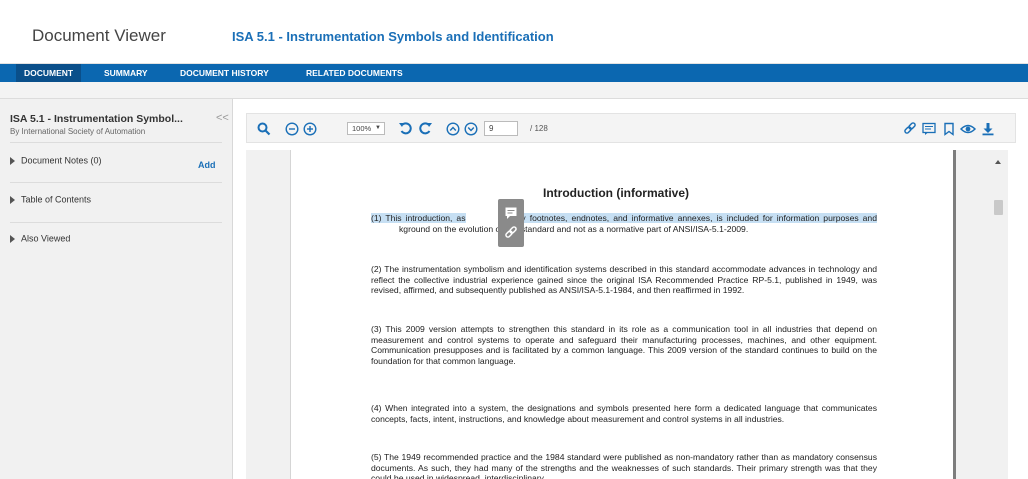  I want to click on bookmark-icon, so click(949, 129).